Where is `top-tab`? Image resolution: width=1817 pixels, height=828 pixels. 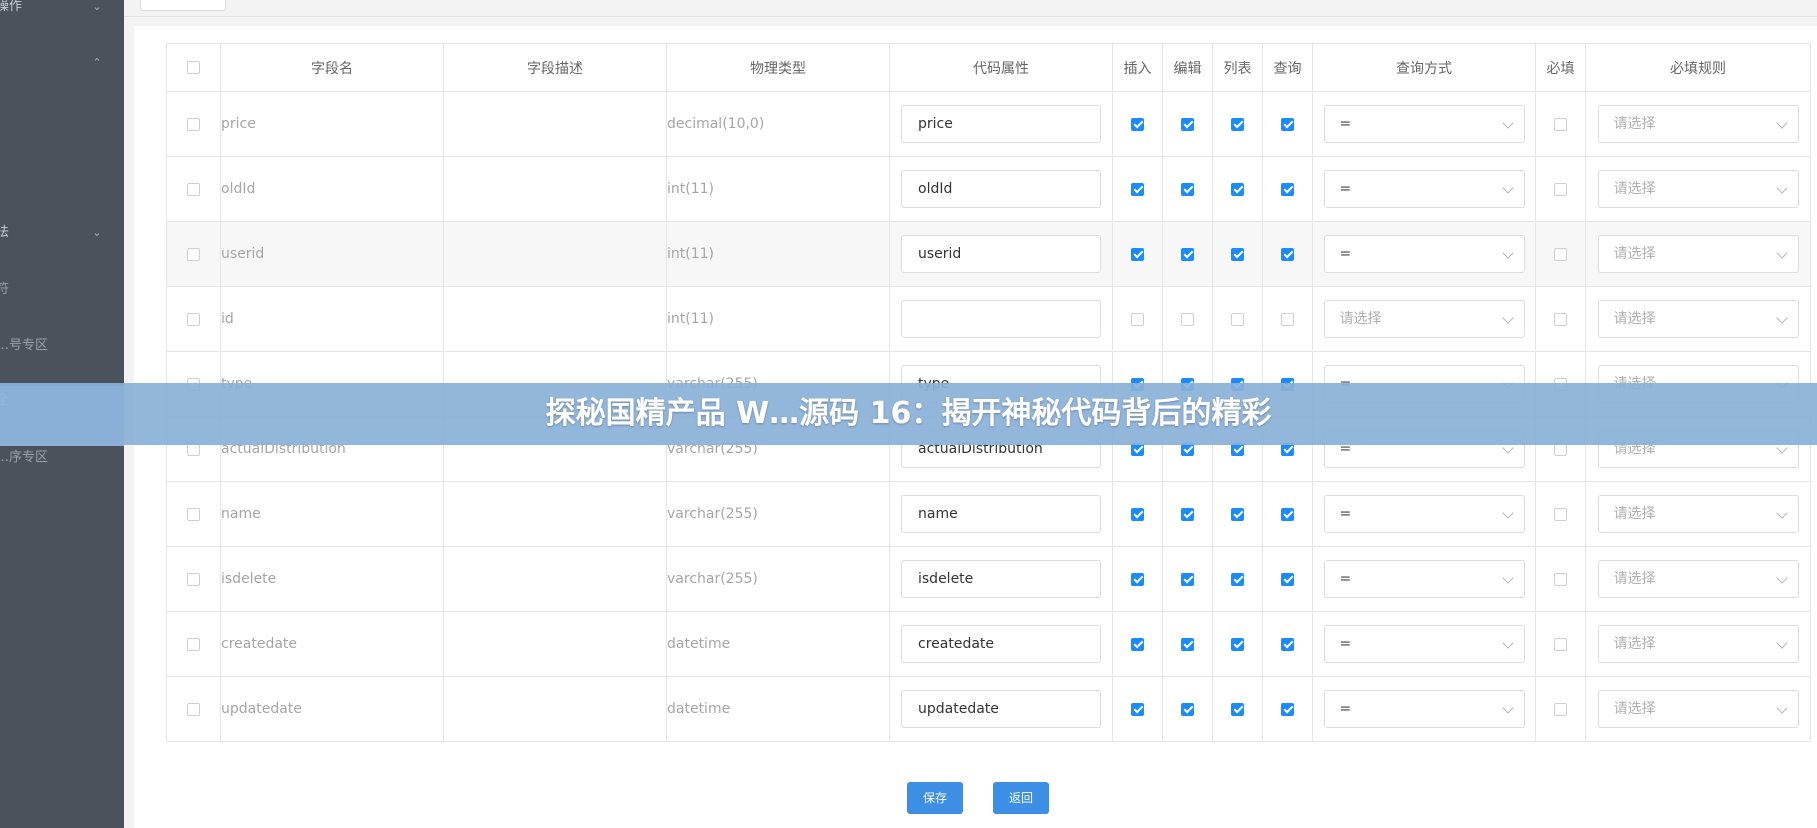
top-tab is located at coordinates (183, 5).